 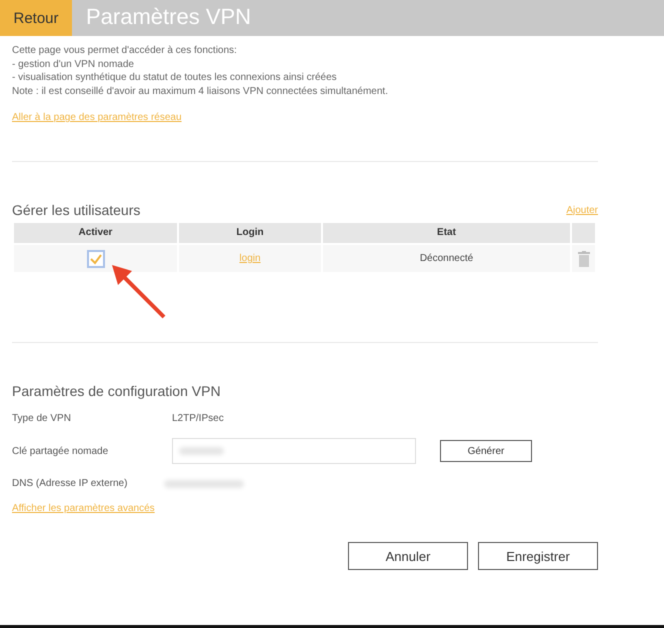 What do you see at coordinates (200, 91) in the screenshot?
I see `intro-text: Note : il est conseillé d'avoir au maximum 4 liaisons VPN connectées simultanément.` at bounding box center [200, 91].